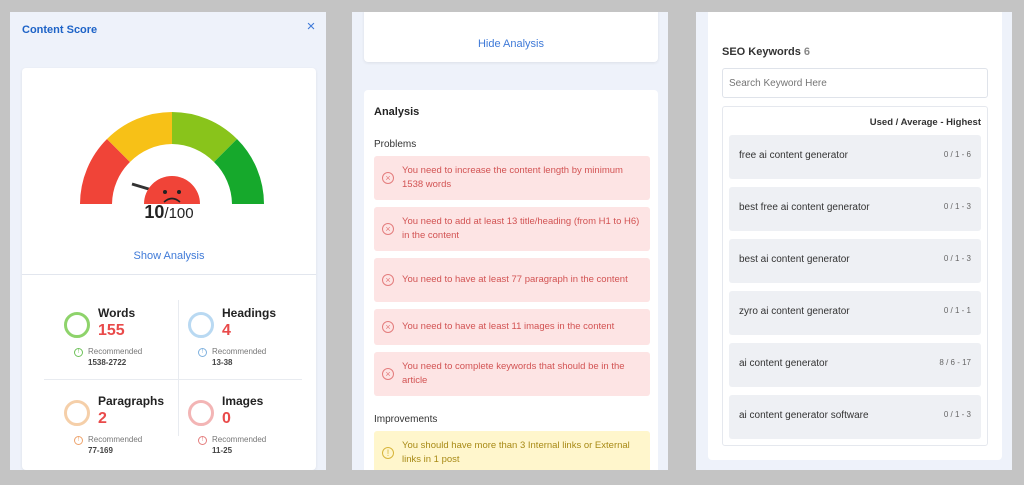 Image resolution: width=1024 pixels, height=485 pixels. Describe the element at coordinates (201, 325) in the screenshot. I see `headings-ring-icon` at that location.